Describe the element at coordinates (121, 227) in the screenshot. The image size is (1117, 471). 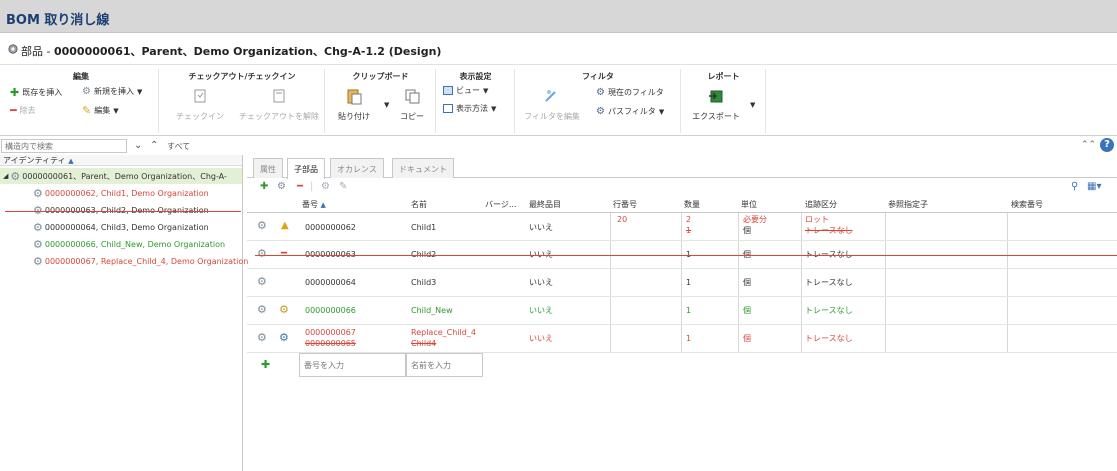
I see `tree-node-child3: ⚙ 0000000064, Child3, Demo Organization` at that location.